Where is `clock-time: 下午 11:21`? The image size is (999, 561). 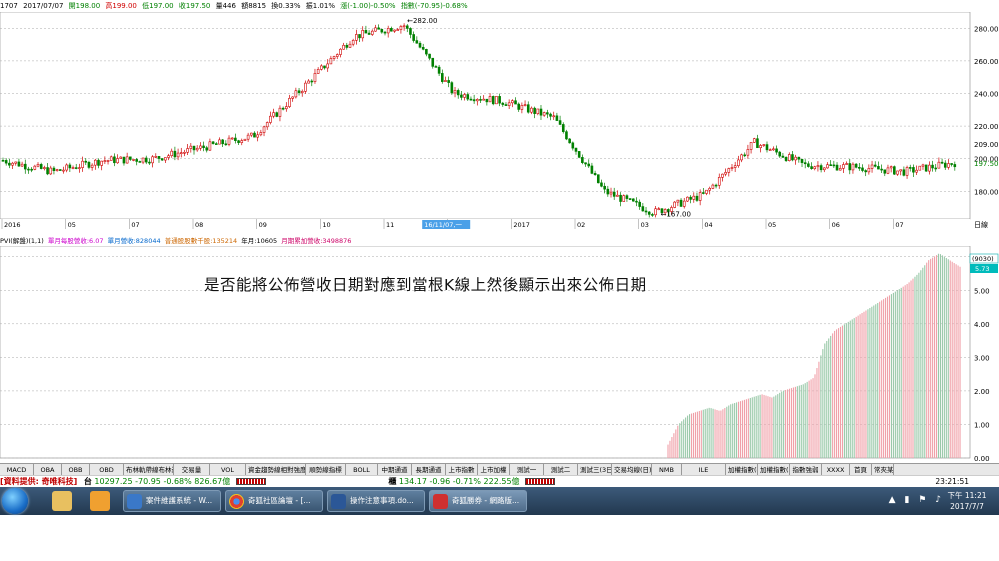 clock-time: 下午 11:21 is located at coordinates (967, 495).